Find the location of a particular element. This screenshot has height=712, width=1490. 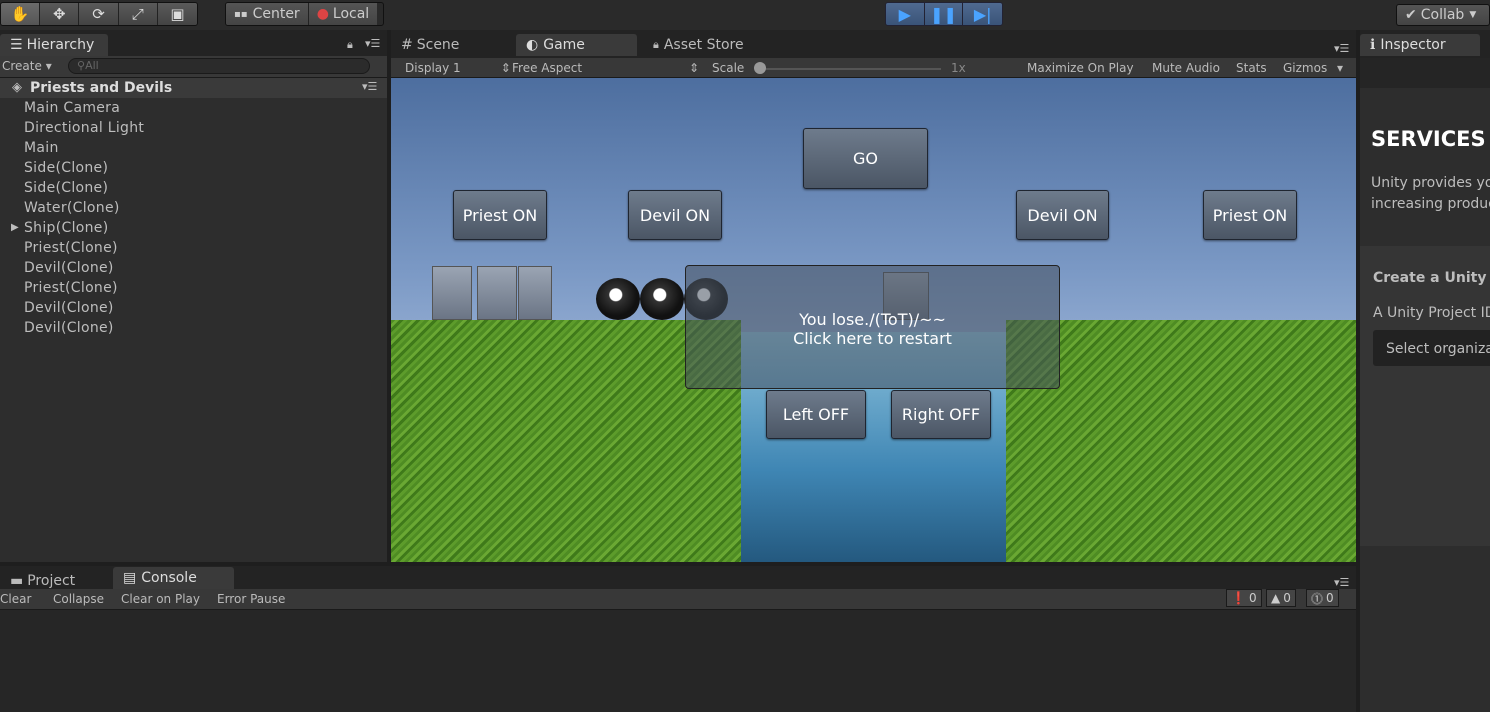

scale-tool-button: ⤢ is located at coordinates (138, 14).